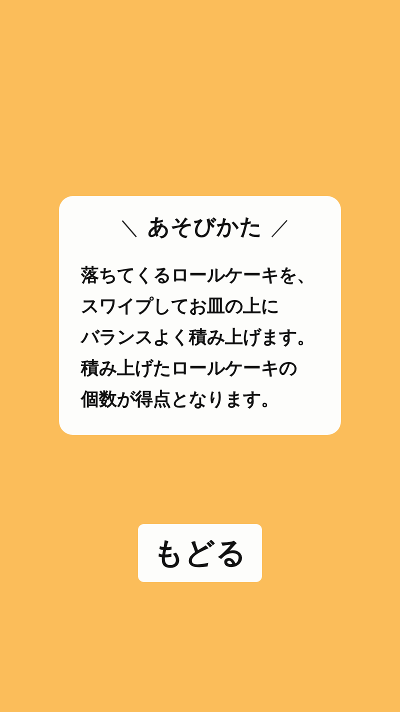 This screenshot has width=400, height=712. What do you see at coordinates (198, 338) in the screenshot?
I see `instruction-text: バランスよく積み上げます。` at bounding box center [198, 338].